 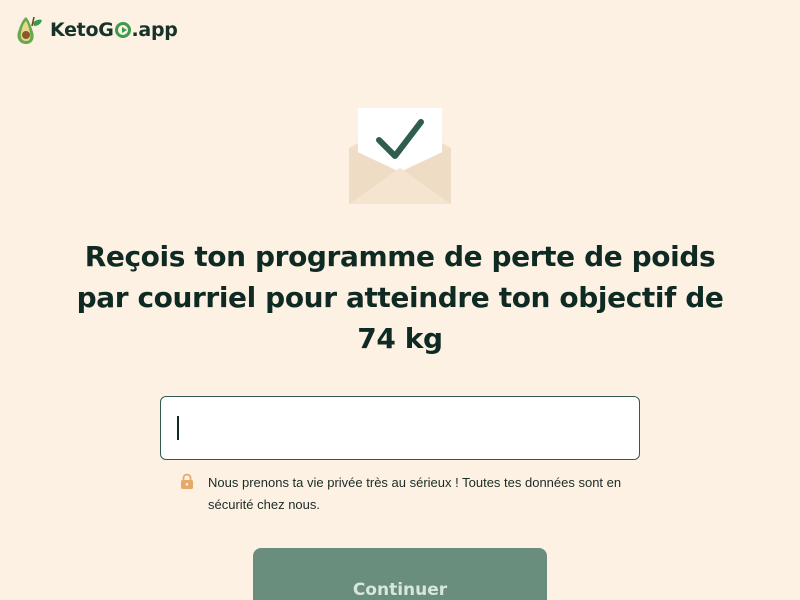 What do you see at coordinates (187, 481) in the screenshot?
I see `lock-icon` at bounding box center [187, 481].